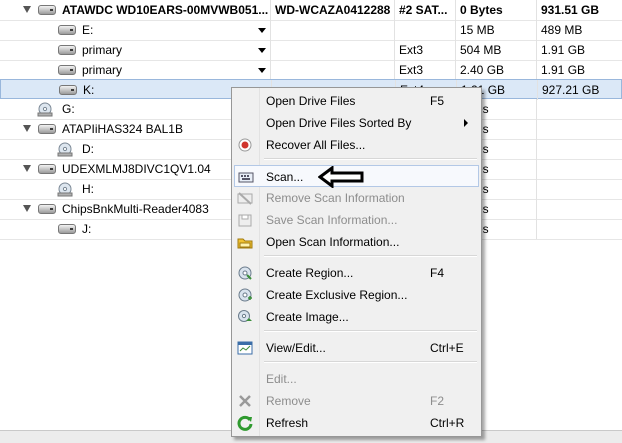 This screenshot has height=443, width=622. I want to click on scan-icon, so click(246, 177).